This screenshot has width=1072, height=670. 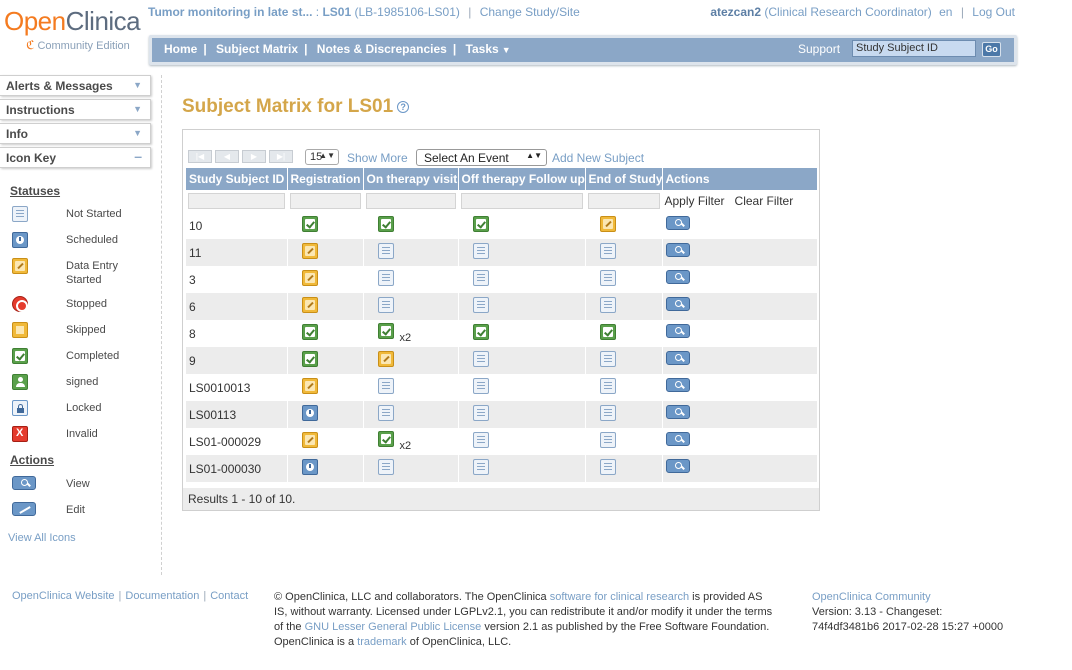 What do you see at coordinates (229, 596) in the screenshot?
I see `footer-contact-link: Contact` at bounding box center [229, 596].